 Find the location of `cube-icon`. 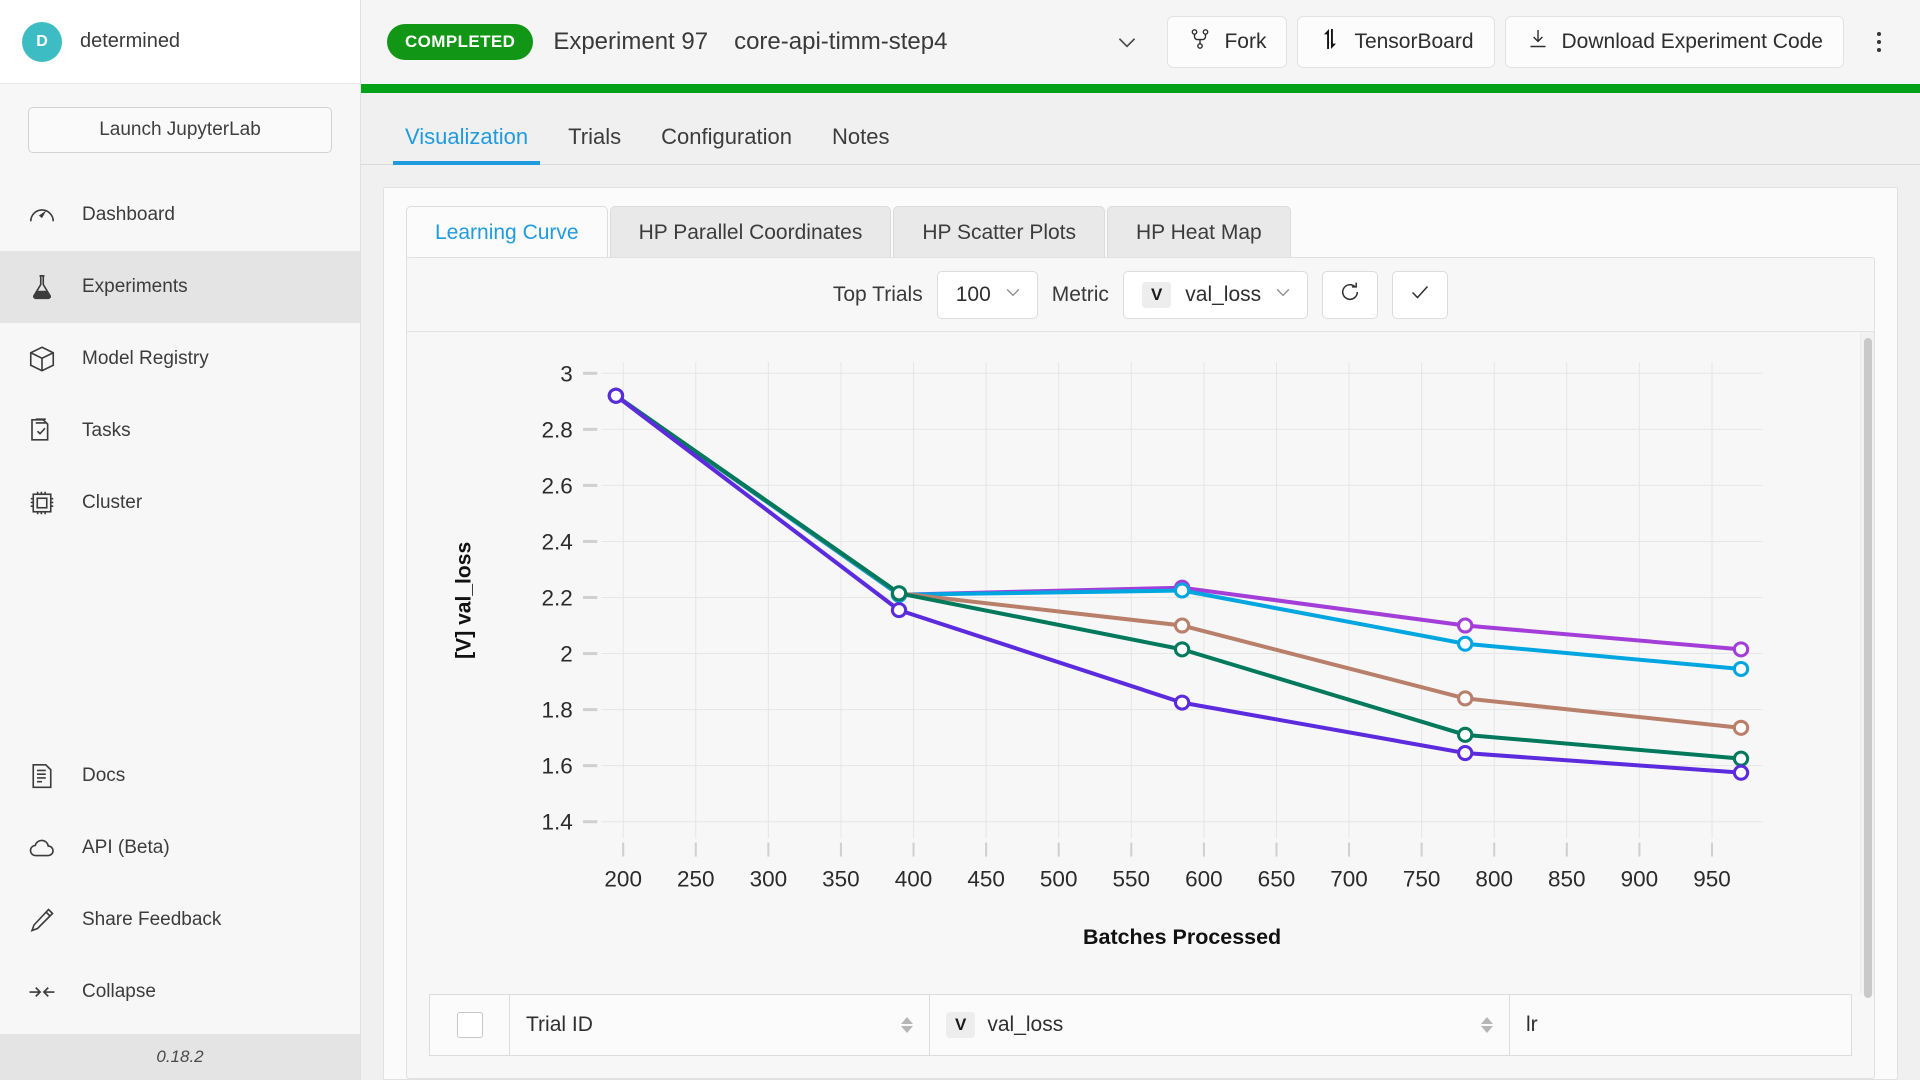

cube-icon is located at coordinates (42, 359).